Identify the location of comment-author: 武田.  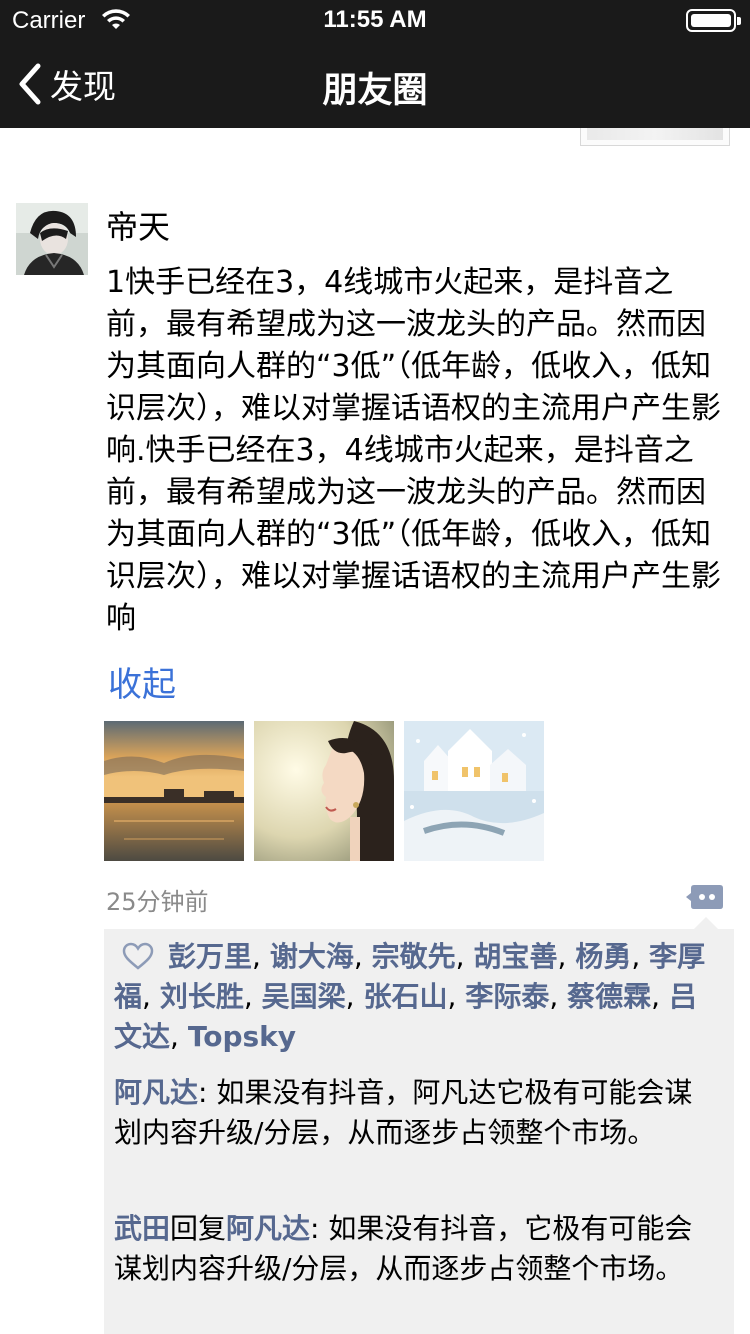
(142, 1228).